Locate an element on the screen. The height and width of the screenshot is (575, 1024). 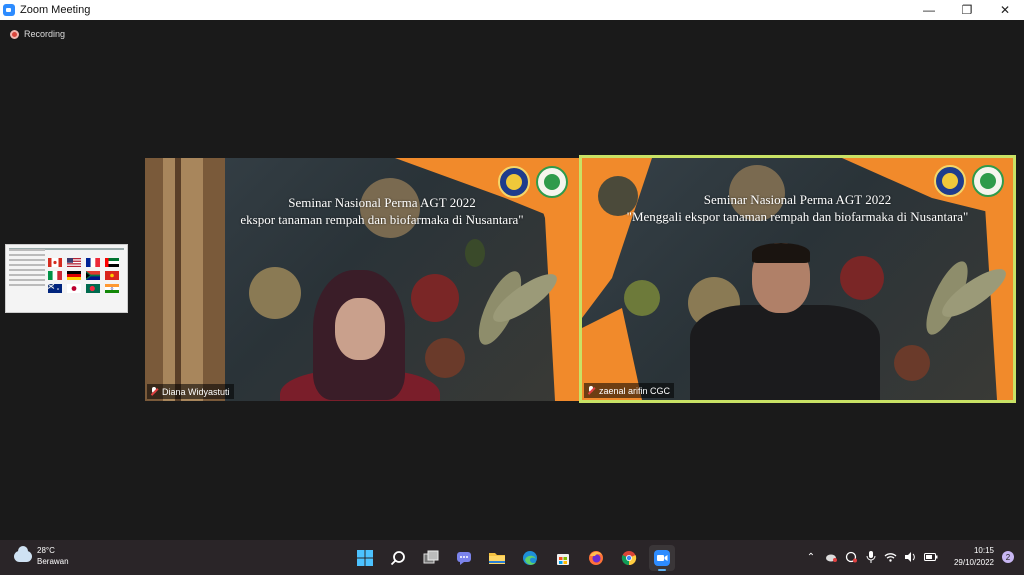
task-view-icon is located at coordinates (431, 557).